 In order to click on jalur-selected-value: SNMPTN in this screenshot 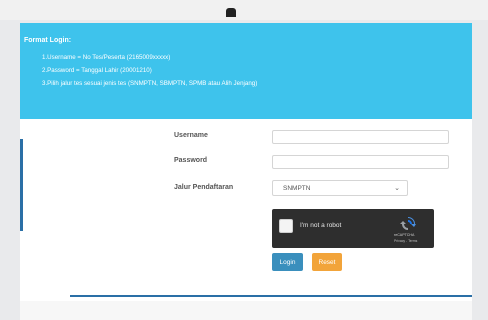, I will do `click(297, 188)`.